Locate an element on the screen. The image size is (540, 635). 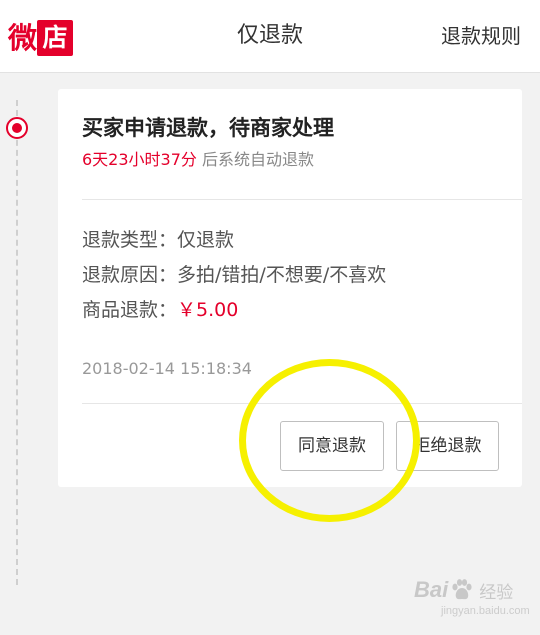
page-title: 仅退款 is located at coordinates (269, 35).